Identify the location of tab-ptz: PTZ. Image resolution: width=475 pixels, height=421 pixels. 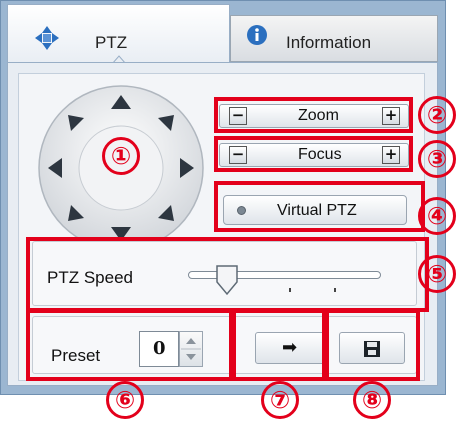
(118, 34).